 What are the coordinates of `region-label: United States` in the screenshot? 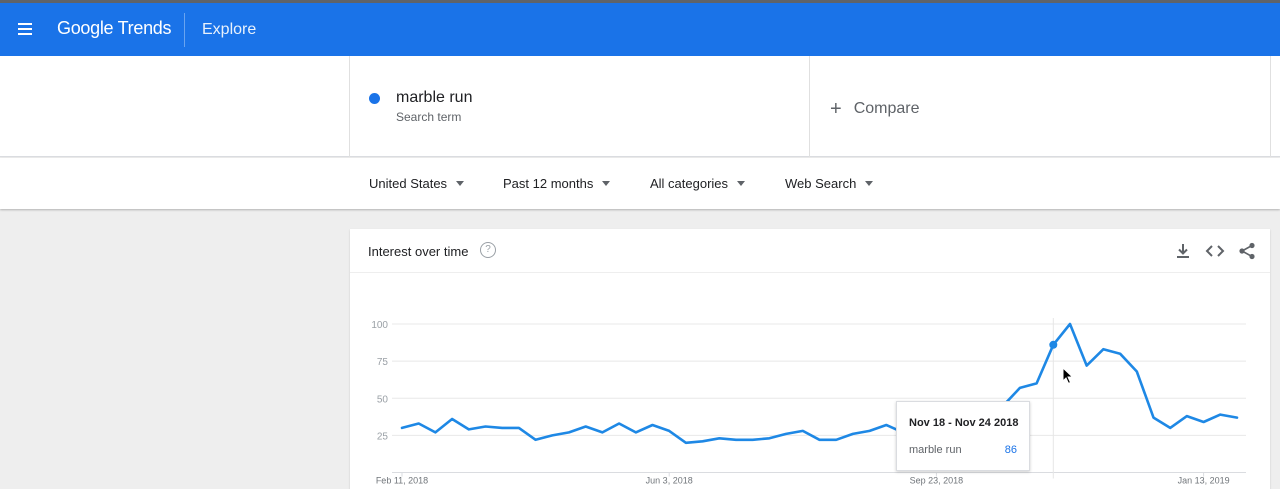 It's located at (408, 183).